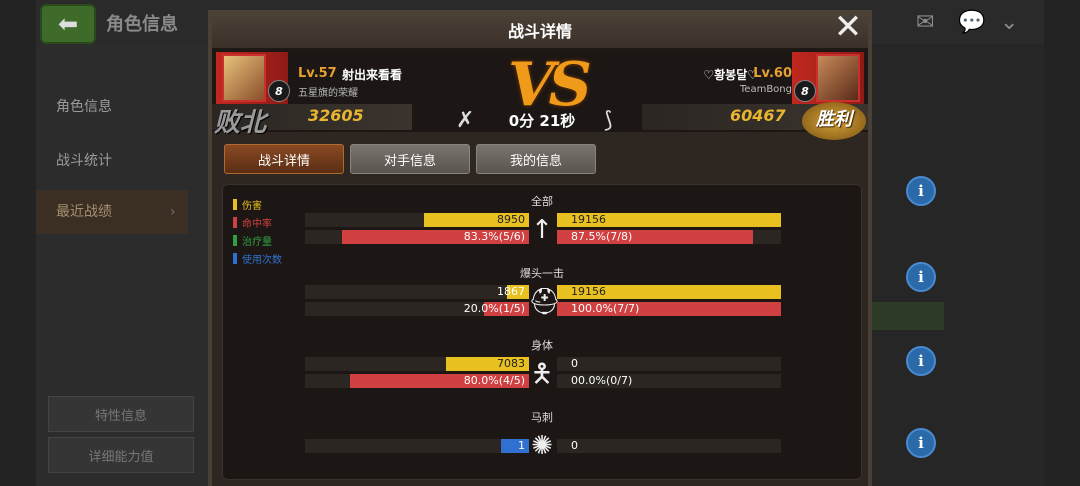 The image size is (1080, 486). What do you see at coordinates (328, 93) in the screenshot?
I see `left-player-guild: 五星旗的荣耀` at bounding box center [328, 93].